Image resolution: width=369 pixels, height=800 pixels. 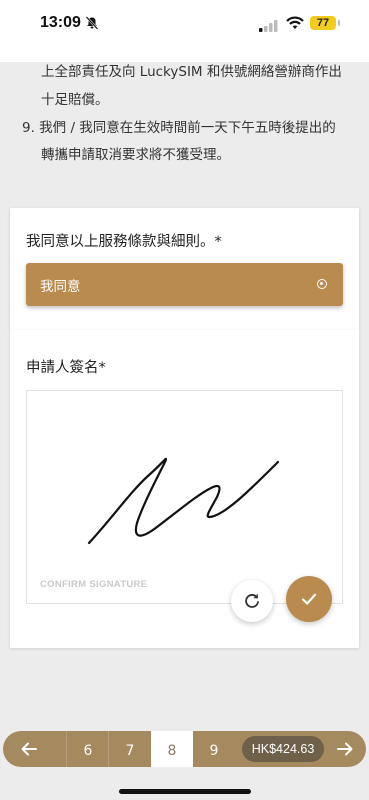 I want to click on check-icon, so click(x=309, y=599).